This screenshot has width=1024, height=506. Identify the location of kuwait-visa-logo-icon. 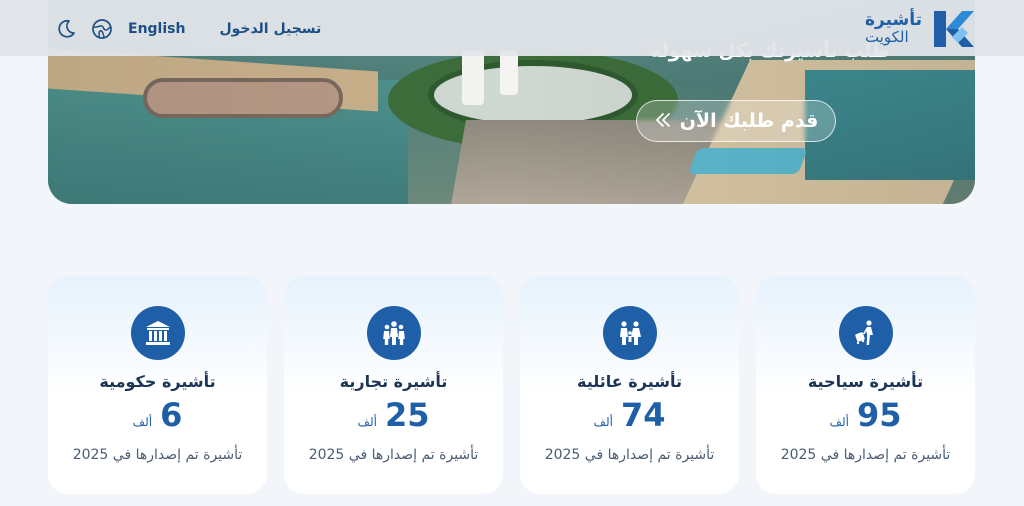
(954, 29).